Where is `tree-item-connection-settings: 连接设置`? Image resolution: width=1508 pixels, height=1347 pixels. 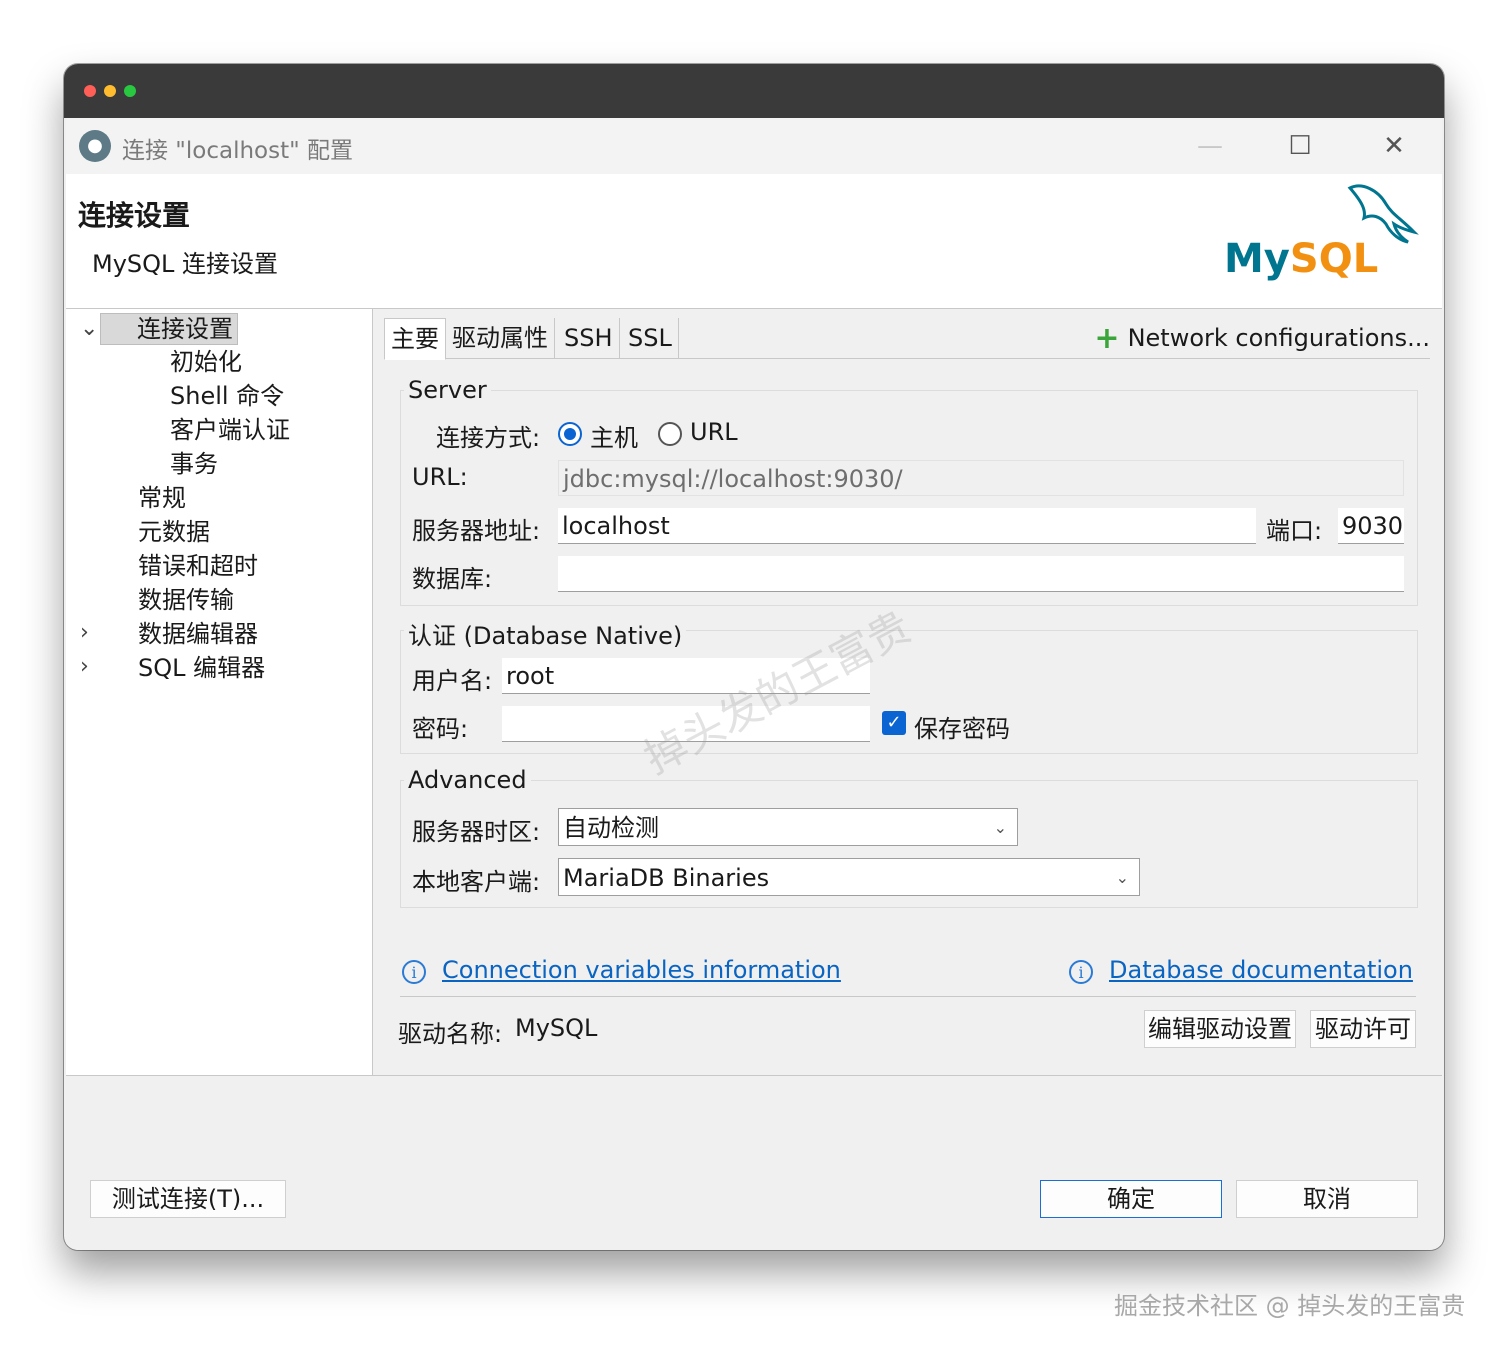 tree-item-connection-settings: 连接设置 is located at coordinates (169, 329).